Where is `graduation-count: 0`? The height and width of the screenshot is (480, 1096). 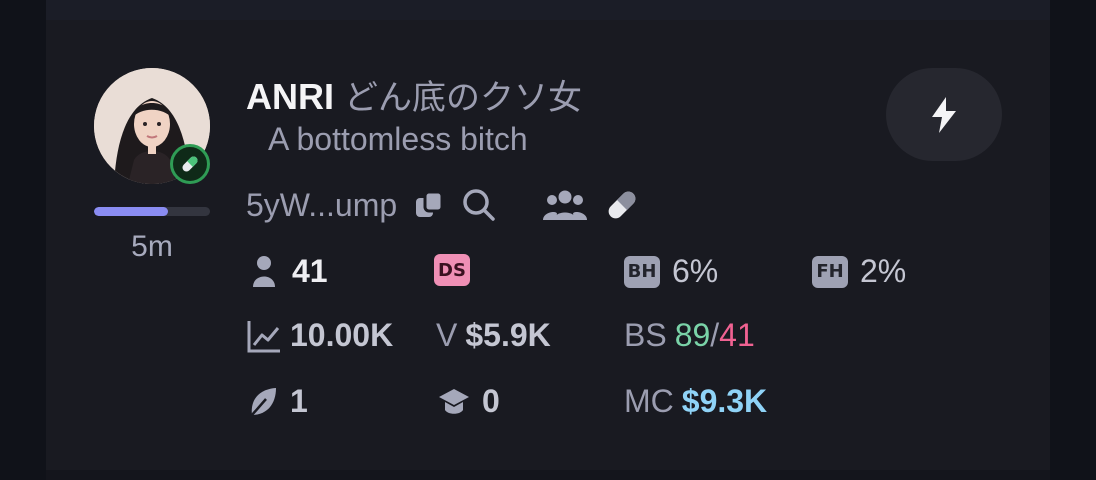
graduation-count: 0 is located at coordinates (491, 401).